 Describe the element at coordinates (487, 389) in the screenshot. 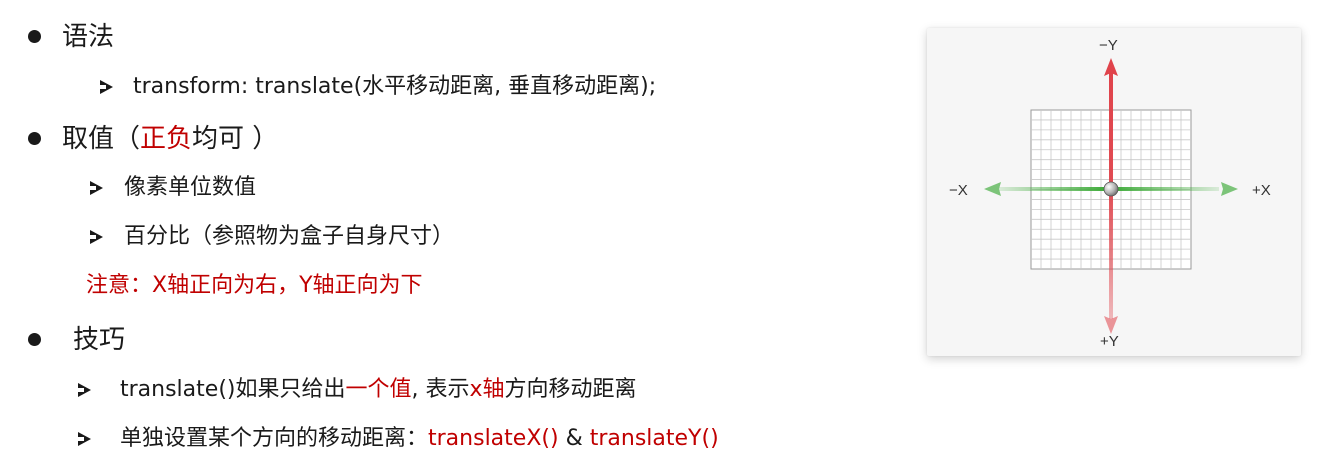

I see `tip1-highlight-x-axis: x轴` at that location.